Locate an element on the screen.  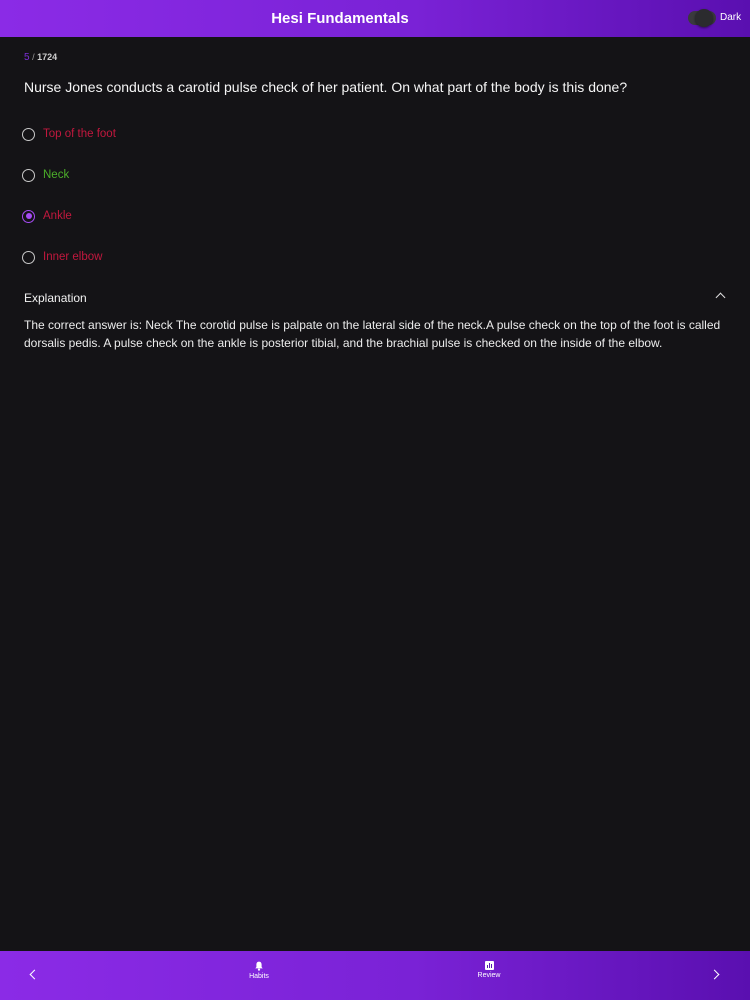
habits-label: Habits is located at coordinates (259, 976).